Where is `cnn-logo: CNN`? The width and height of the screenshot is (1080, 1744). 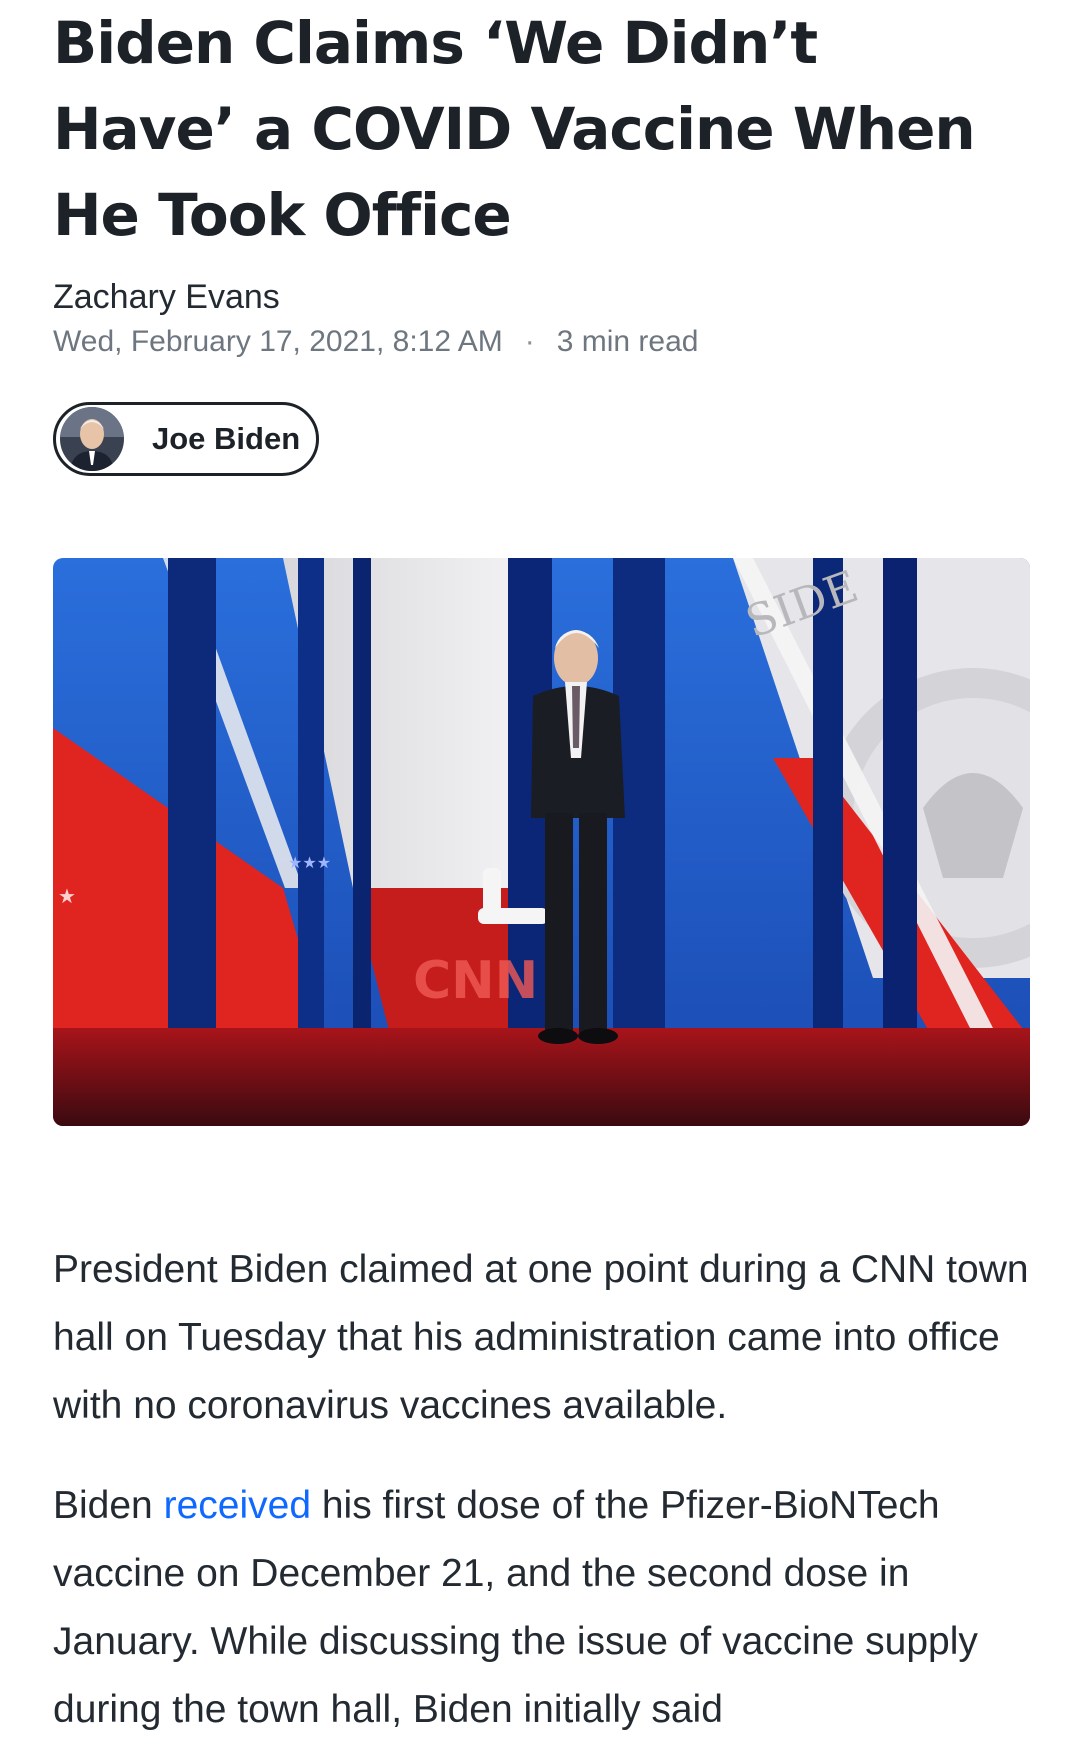
cnn-logo: CNN is located at coordinates (475, 981).